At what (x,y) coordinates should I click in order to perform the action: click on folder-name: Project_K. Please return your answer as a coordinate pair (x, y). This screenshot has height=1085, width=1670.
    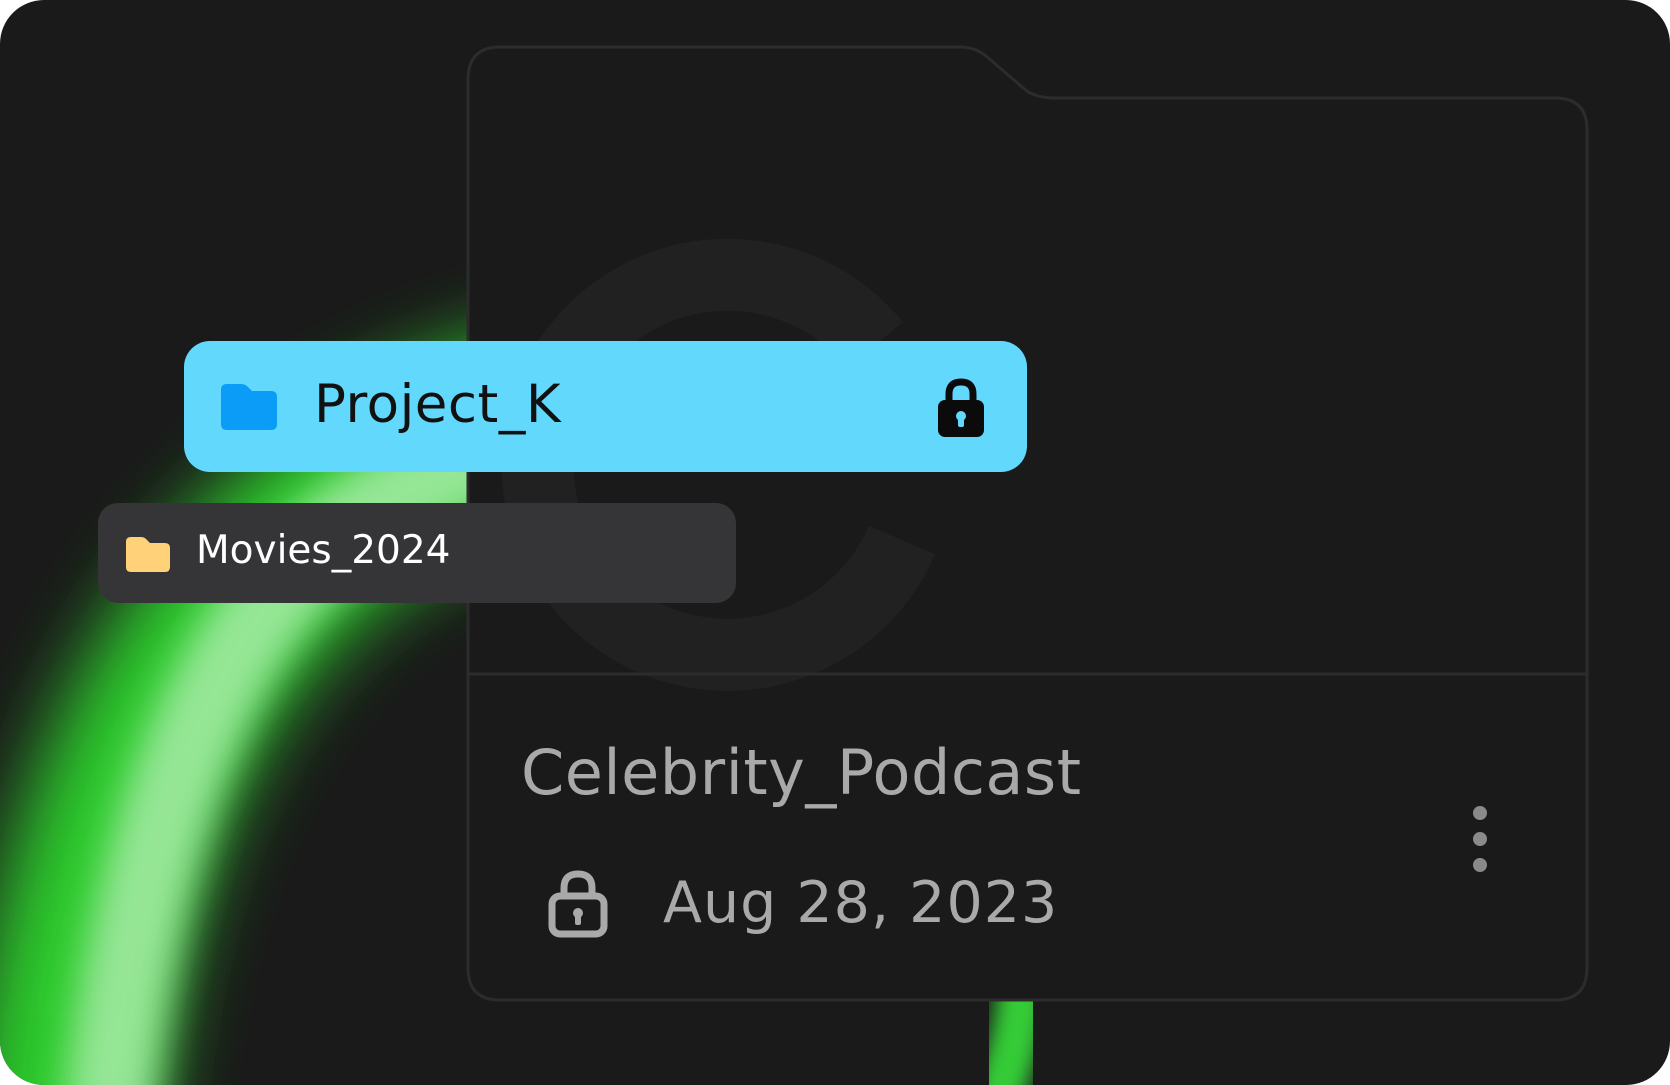
    Looking at the image, I should click on (438, 404).